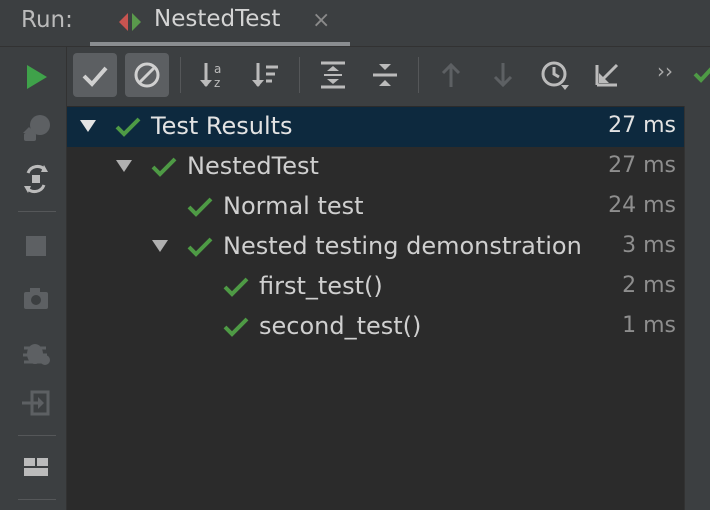 This screenshot has height=510, width=710. I want to click on tree-row: NestedTest 27 ms, so click(375, 167).